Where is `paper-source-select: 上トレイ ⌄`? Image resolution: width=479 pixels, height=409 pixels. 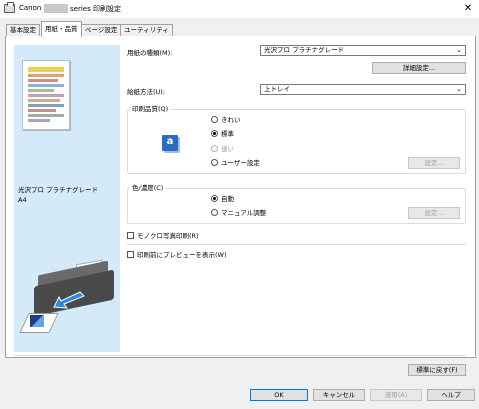
paper-source-select: 上トレイ ⌄ is located at coordinates (363, 89).